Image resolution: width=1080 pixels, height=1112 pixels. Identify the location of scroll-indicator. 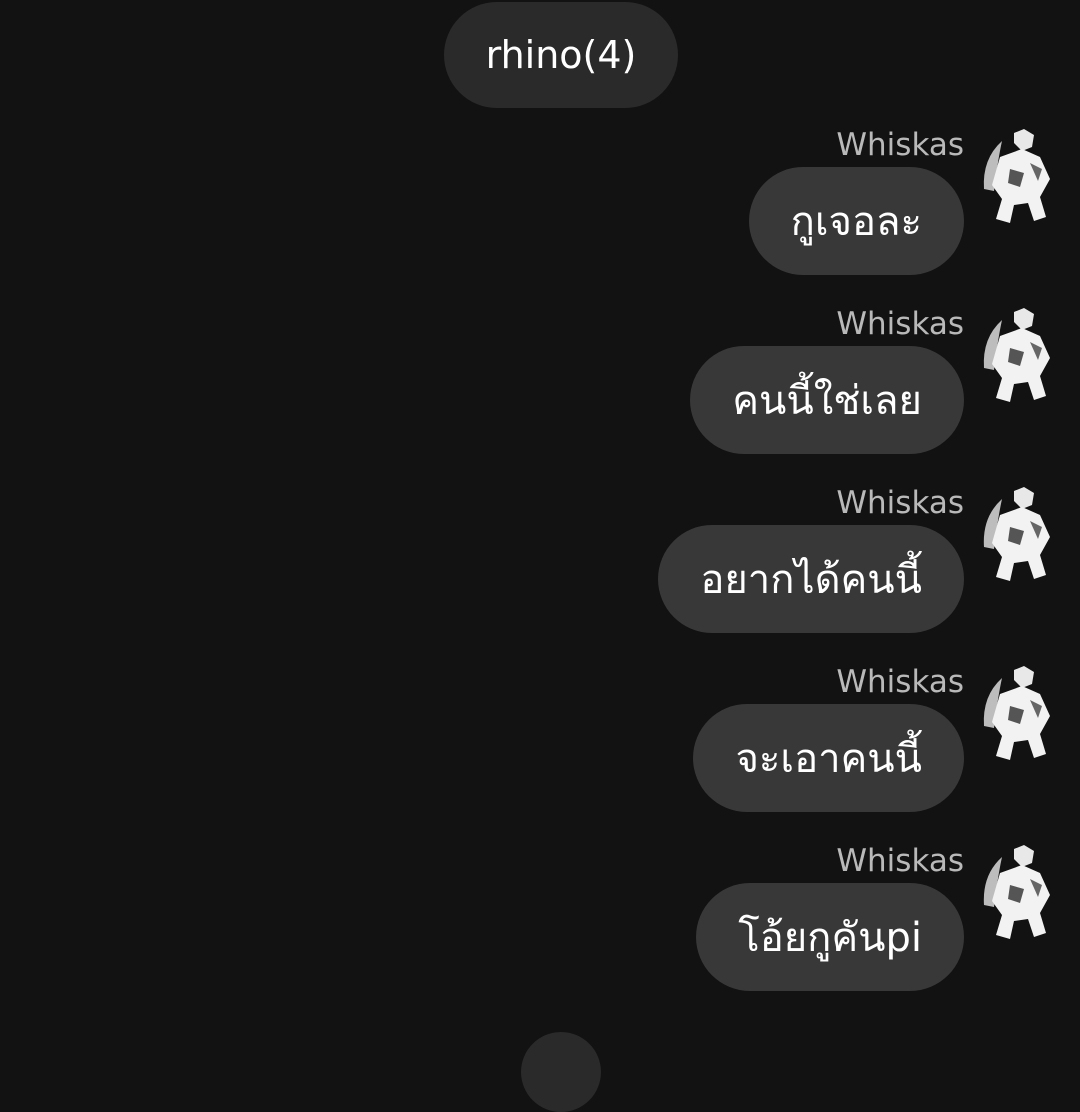
(561, 1072).